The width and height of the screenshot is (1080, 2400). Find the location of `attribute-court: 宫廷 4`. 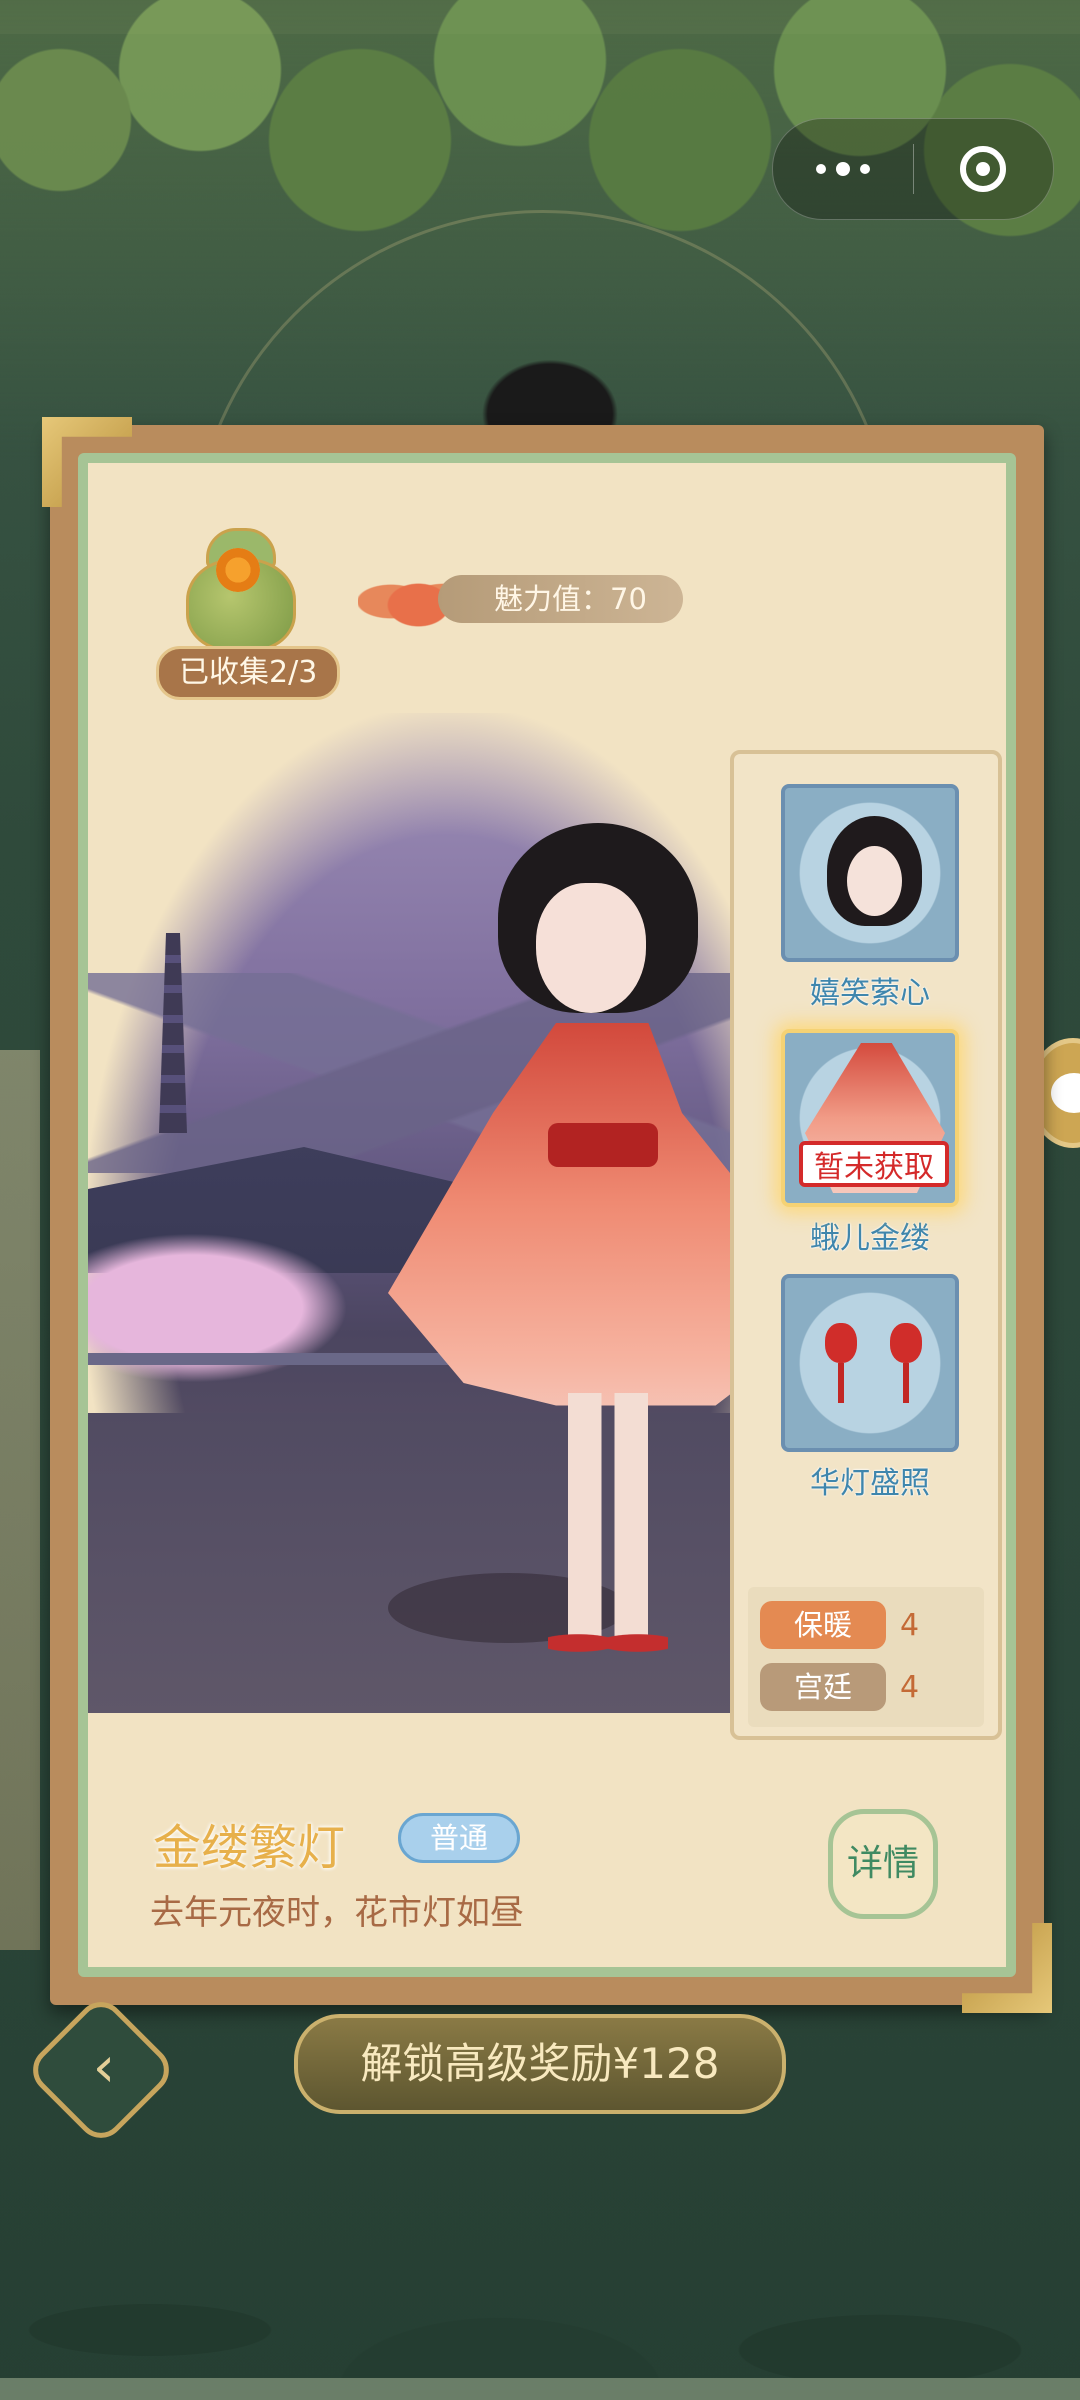

attribute-court: 宫廷 4 is located at coordinates (839, 1687).